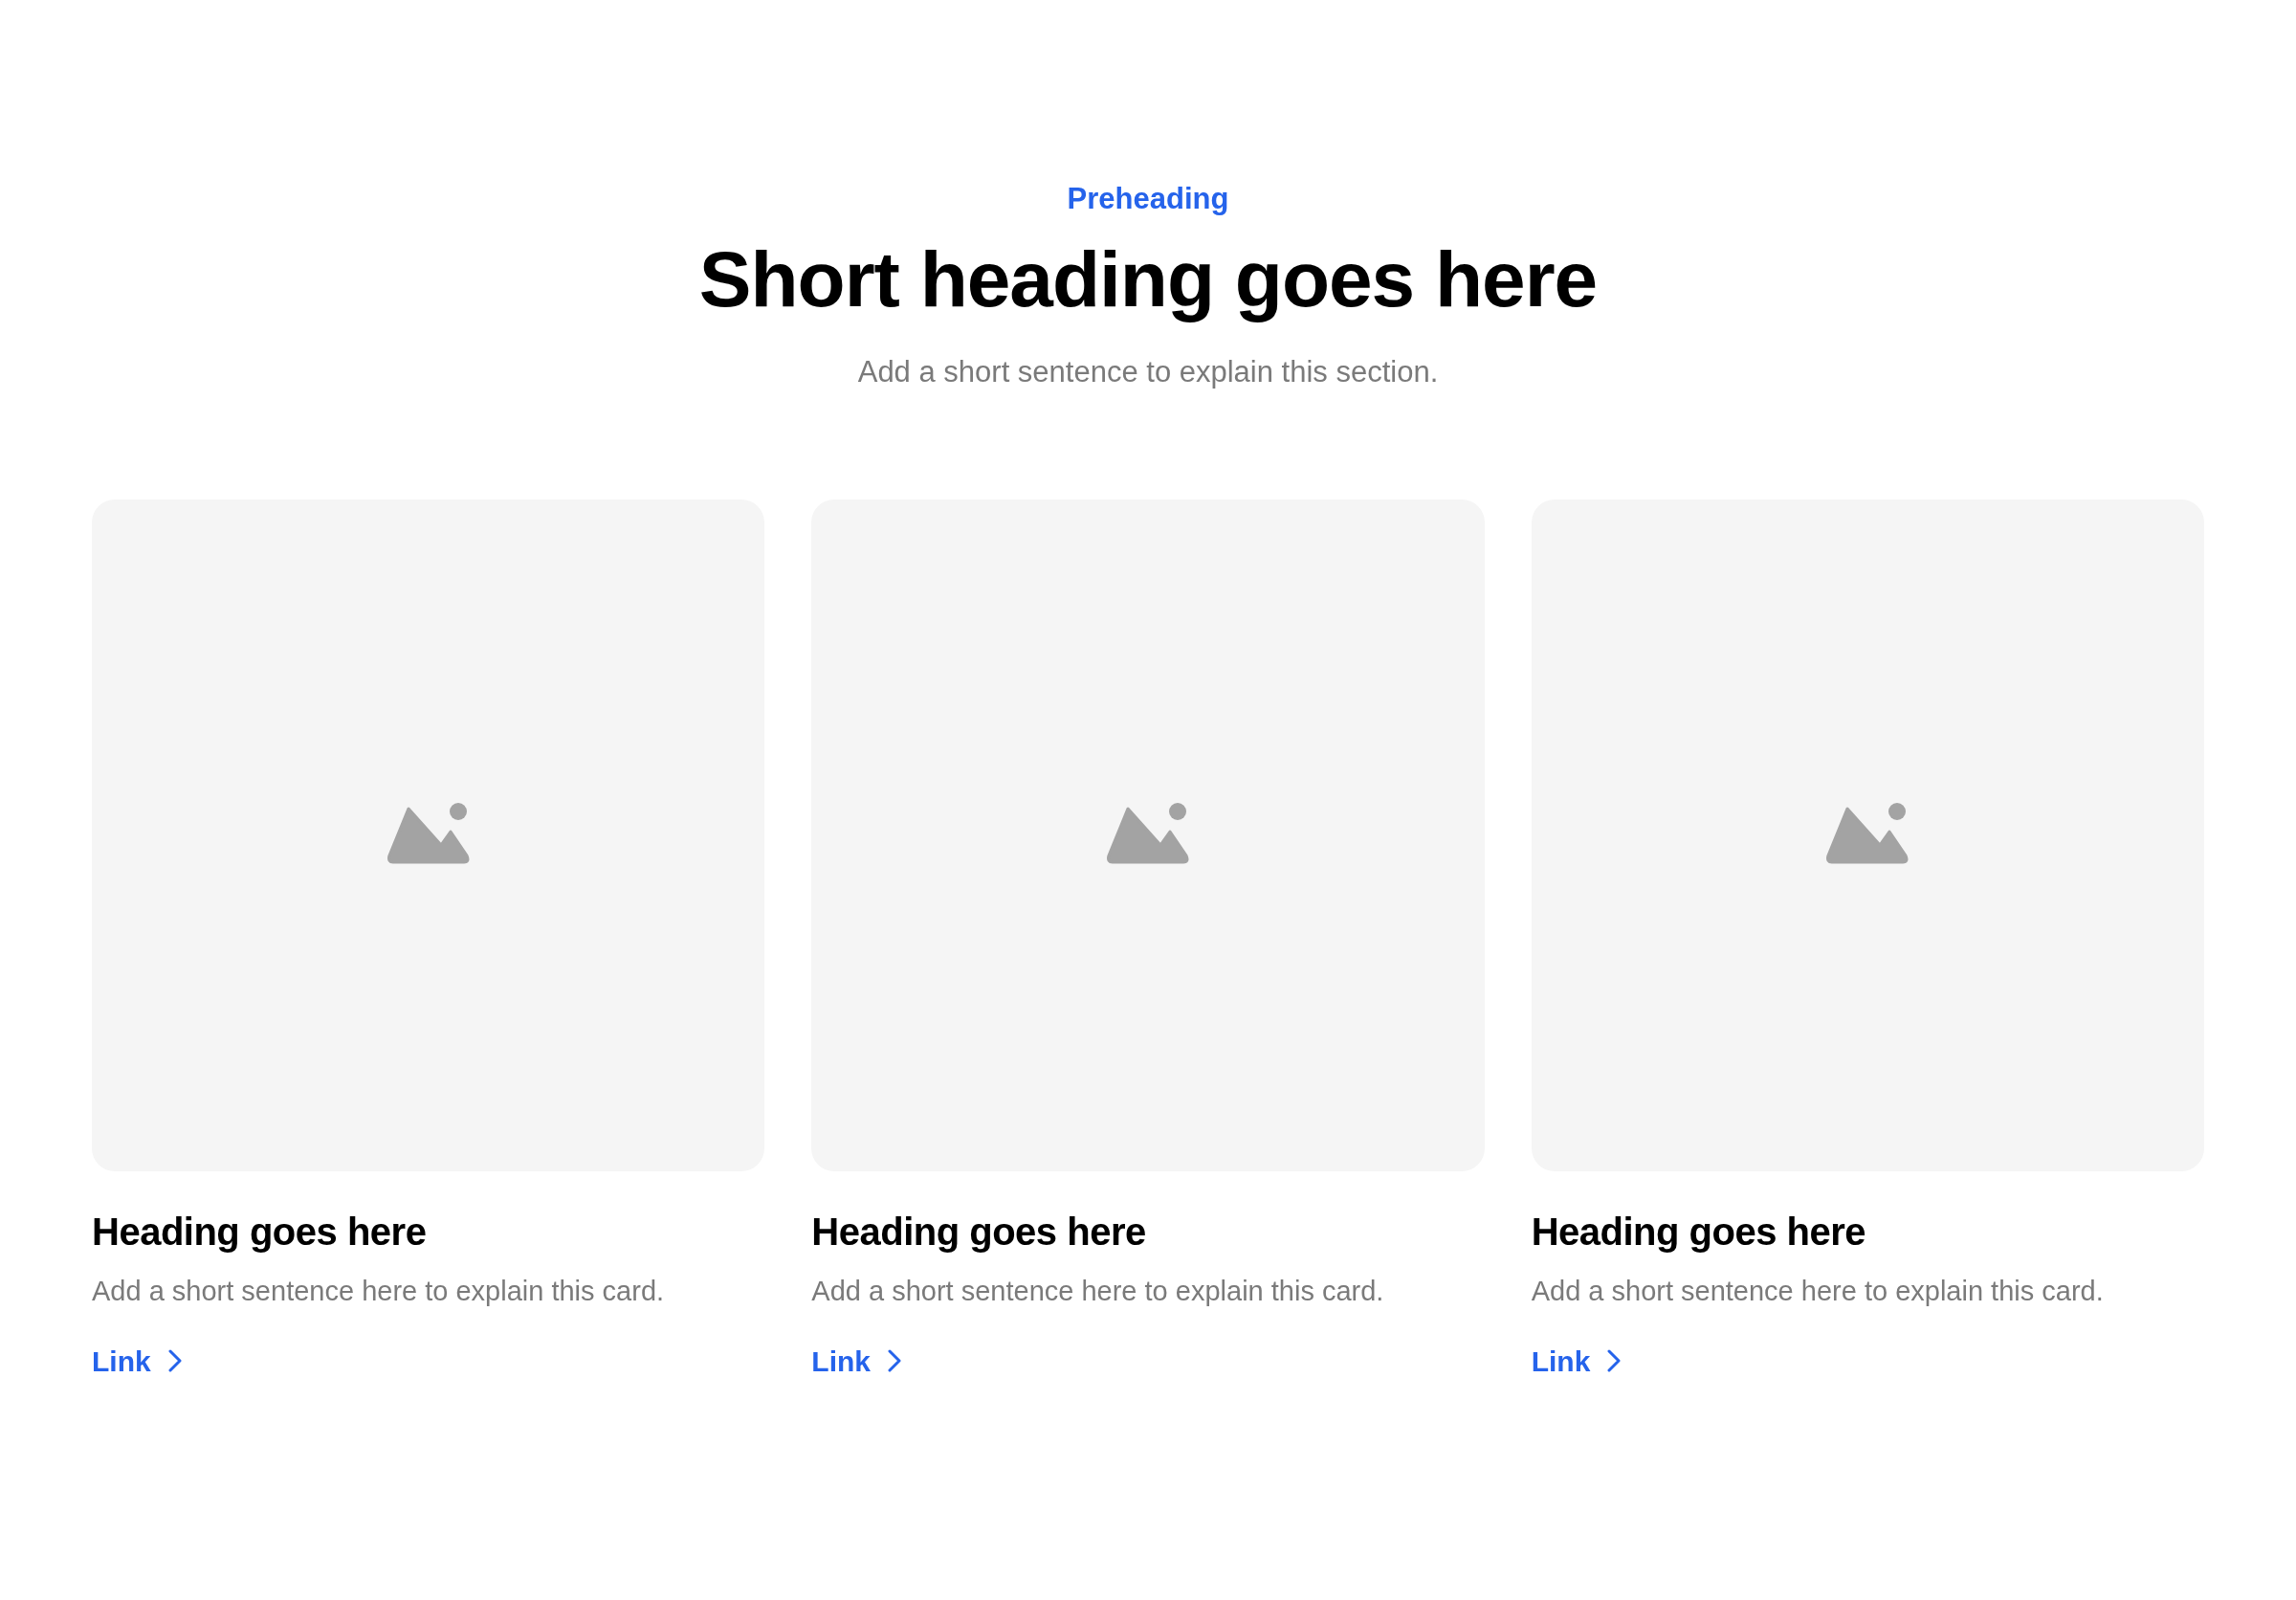  I want to click on preheading: Preheading, so click(1148, 198).